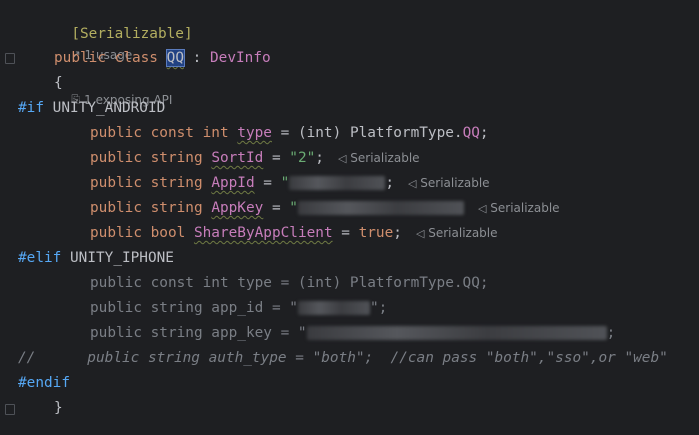  I want to click on code-line-open-brace: {, so click(58, 83).